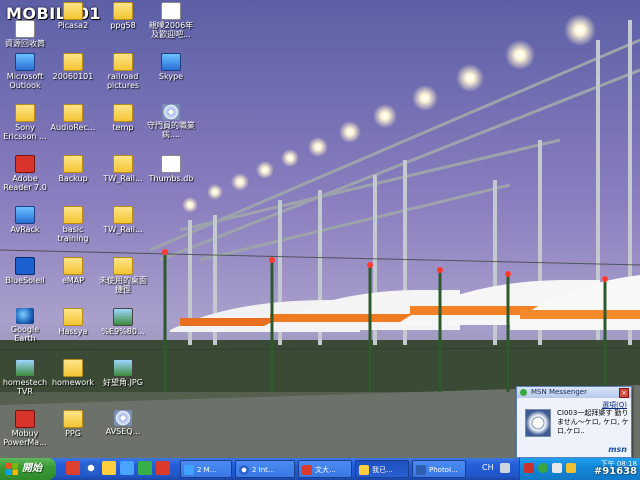 This screenshot has height=480, width=640. What do you see at coordinates (244, 470) in the screenshot?
I see `ie-icon` at bounding box center [244, 470].